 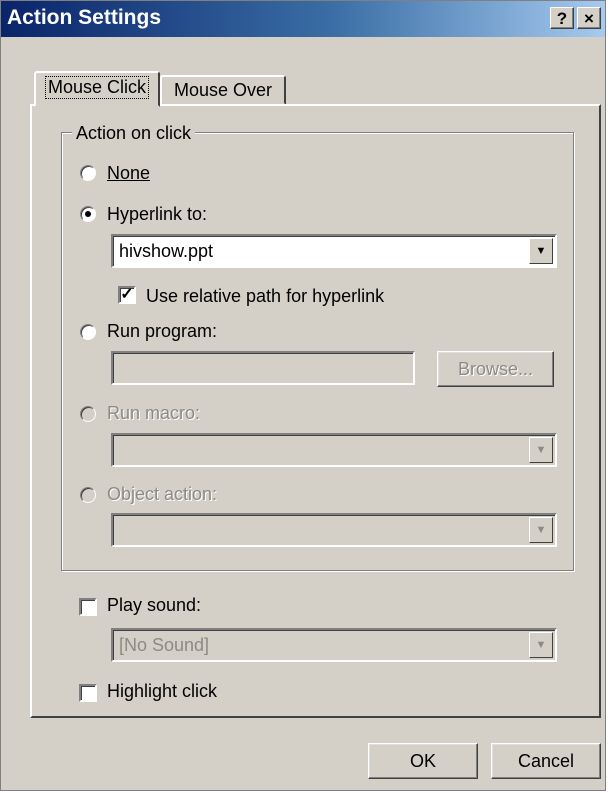 What do you see at coordinates (84, 17) in the screenshot?
I see `dialog-title: Action Settings` at bounding box center [84, 17].